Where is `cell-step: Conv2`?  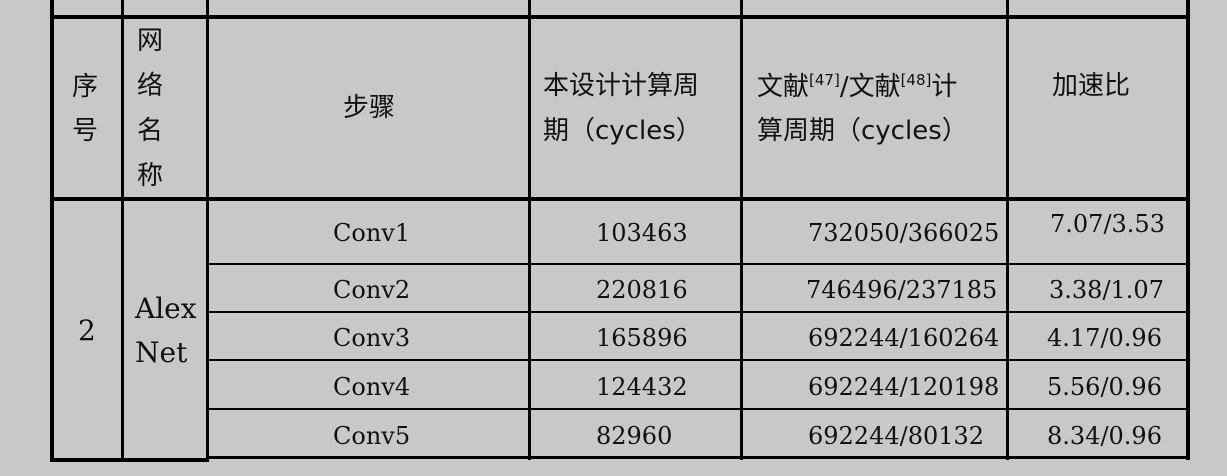
cell-step: Conv2 is located at coordinates (372, 290).